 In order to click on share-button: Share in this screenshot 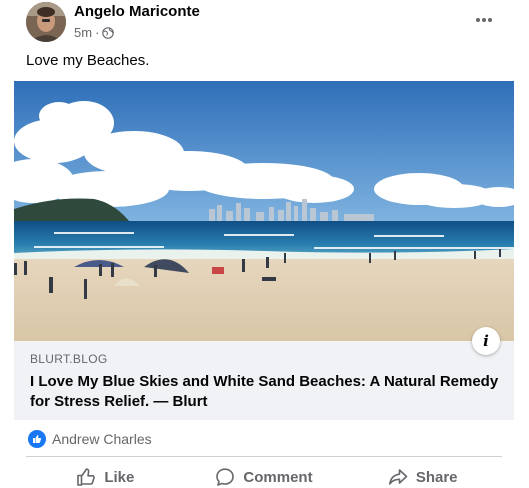, I will do `click(422, 473)`.